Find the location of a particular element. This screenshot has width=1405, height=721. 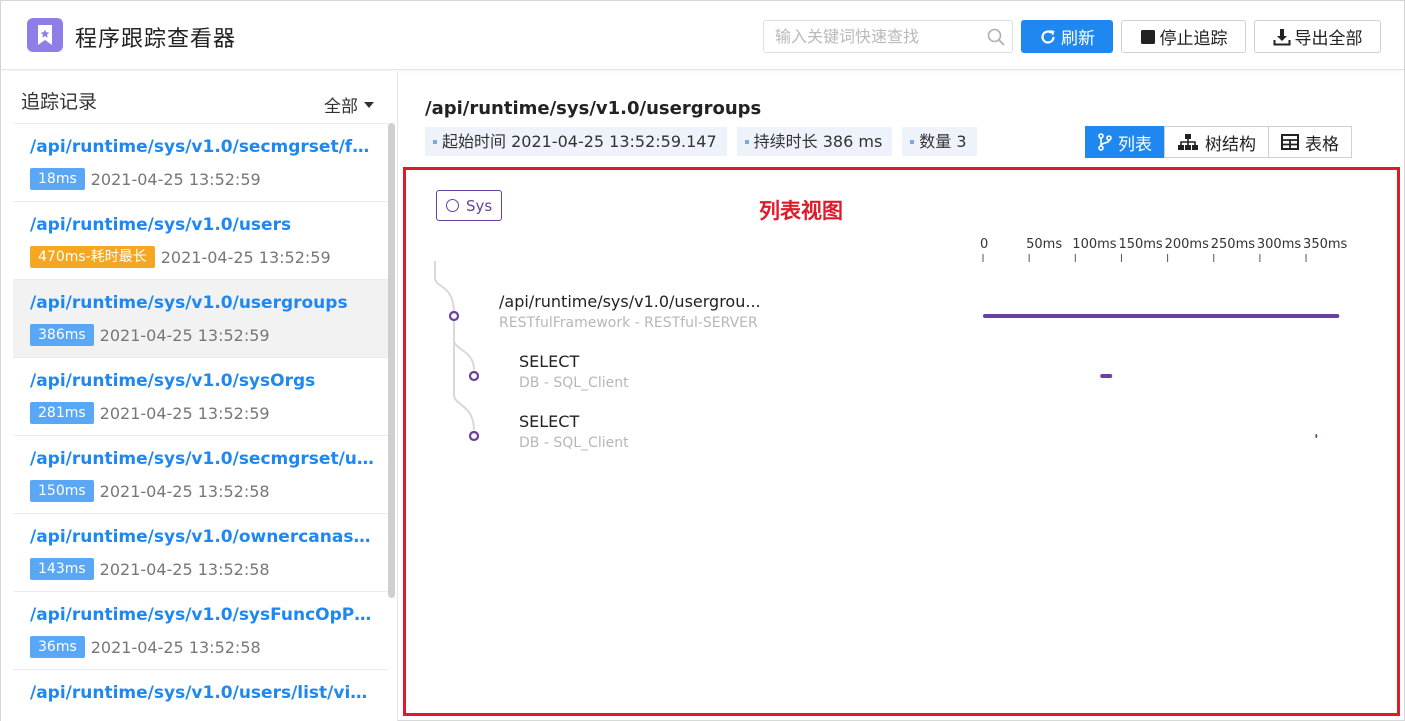

axis-tick-label: 50ms is located at coordinates (1044, 244).